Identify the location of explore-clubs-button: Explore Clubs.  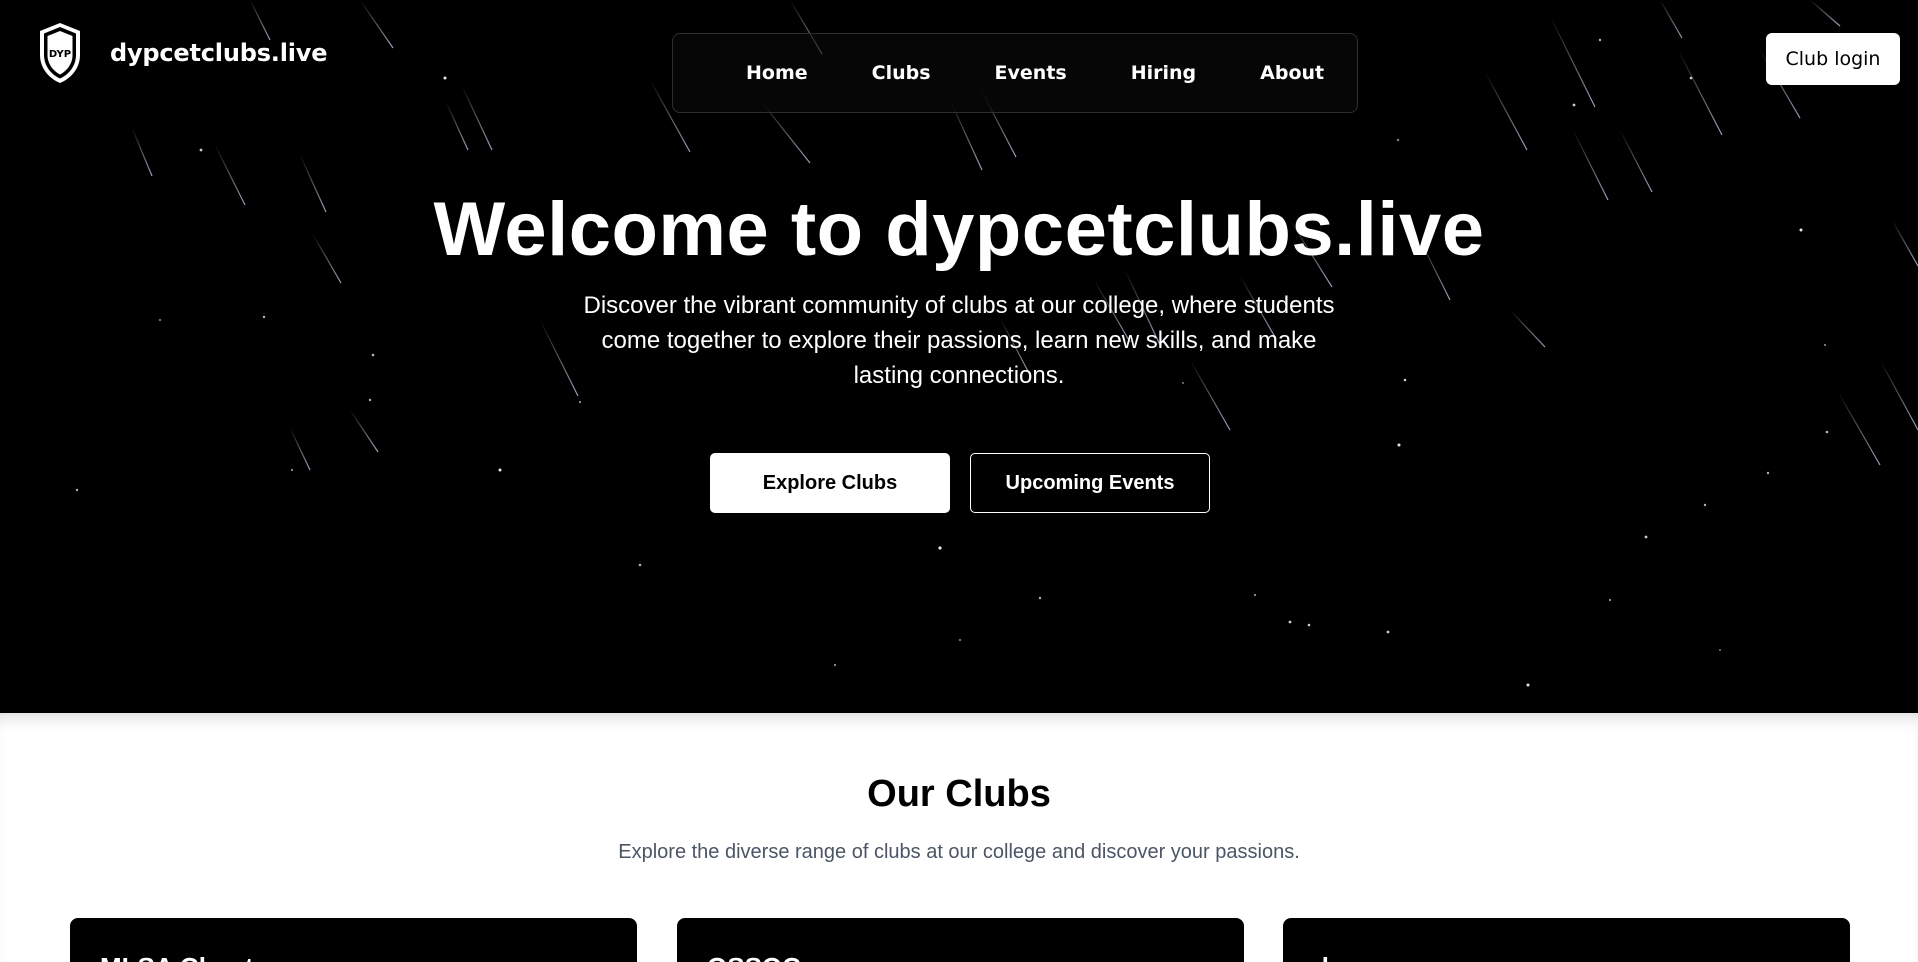
(830, 483).